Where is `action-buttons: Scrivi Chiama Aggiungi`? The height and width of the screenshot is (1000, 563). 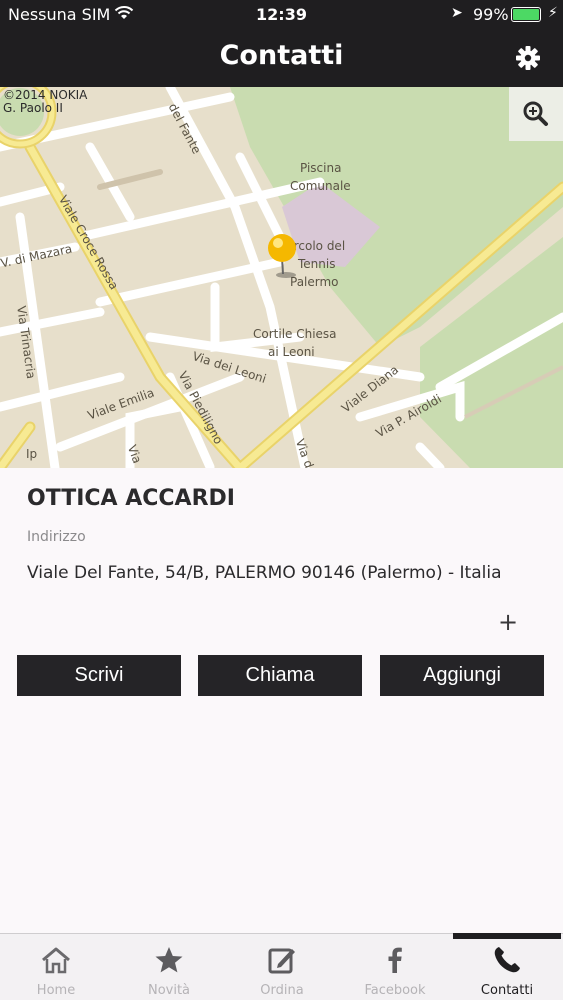
action-buttons: Scrivi Chiama Aggiungi is located at coordinates (281, 675).